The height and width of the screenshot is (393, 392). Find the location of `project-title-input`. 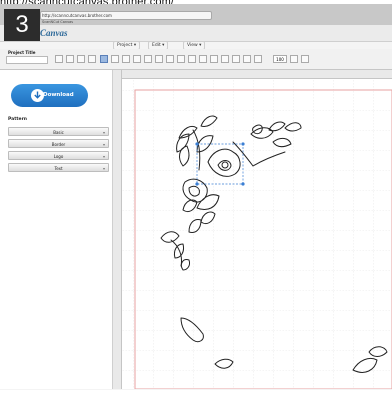

project-title-input is located at coordinates (27, 60).